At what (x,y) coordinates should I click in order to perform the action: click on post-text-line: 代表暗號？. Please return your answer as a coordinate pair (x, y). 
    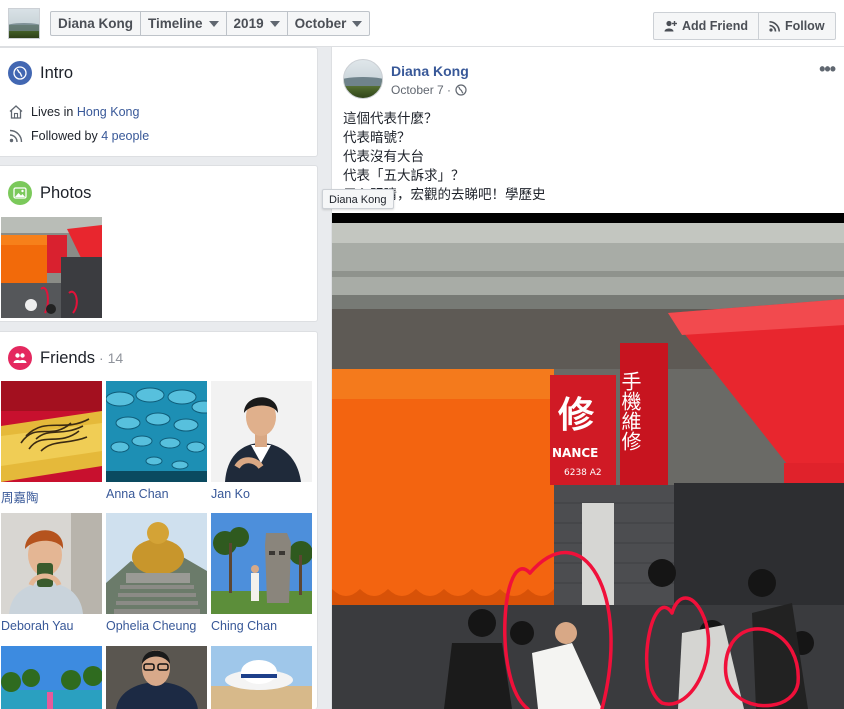
    Looking at the image, I should click on (377, 137).